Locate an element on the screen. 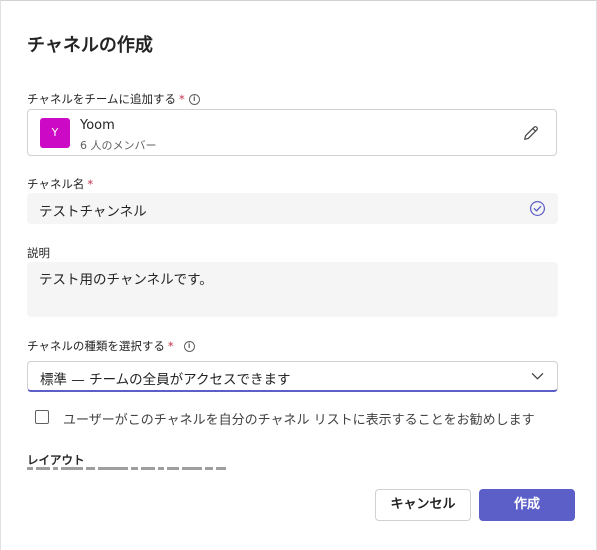  check-circle-icon is located at coordinates (537, 208).